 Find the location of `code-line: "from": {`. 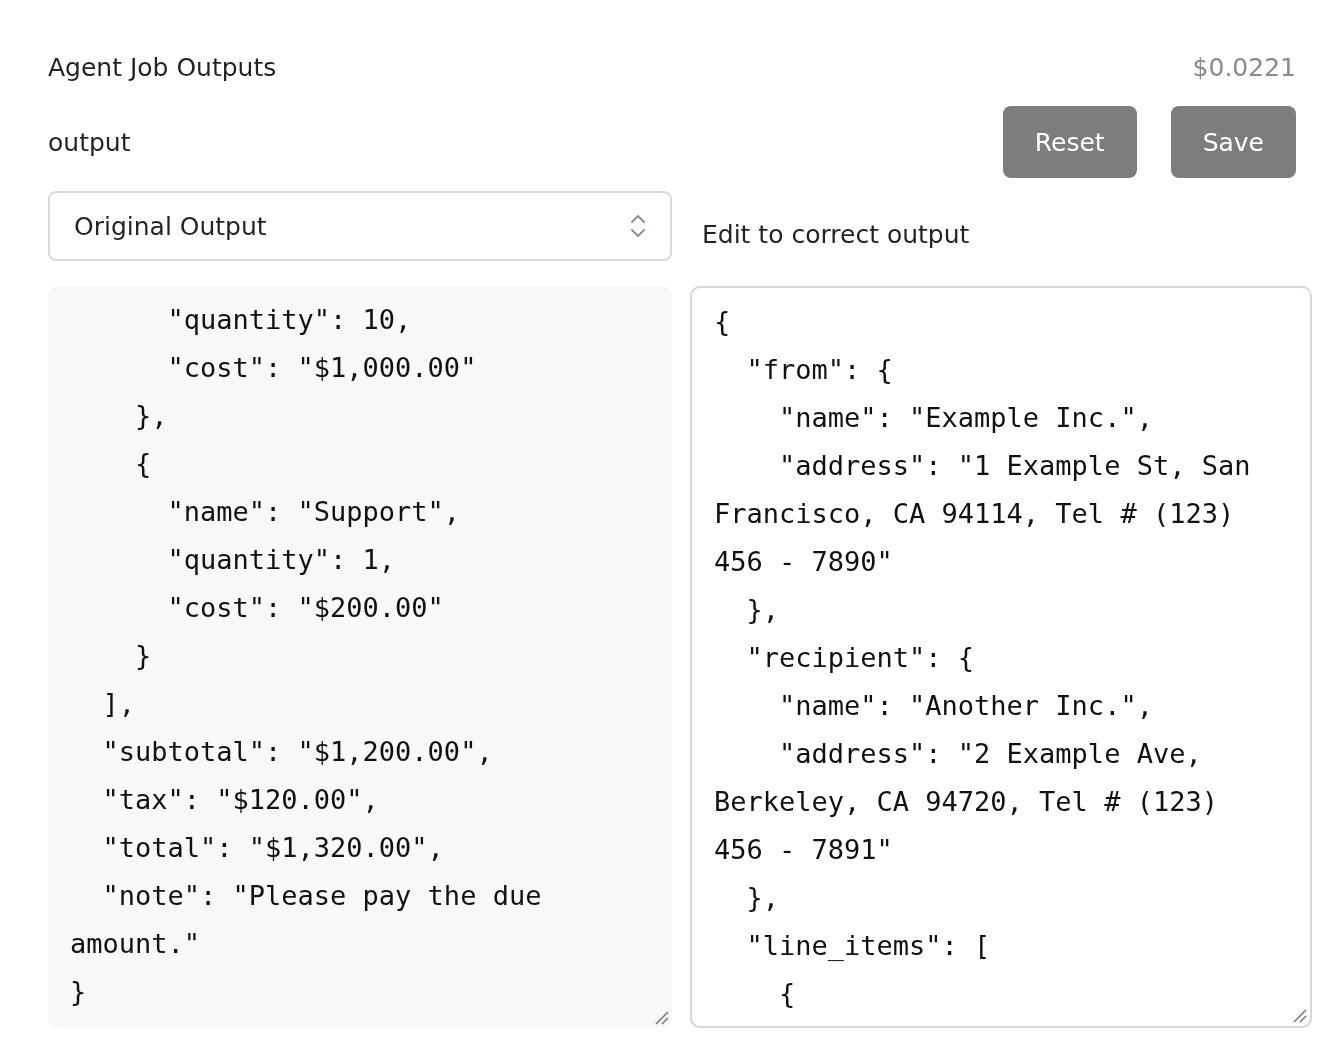

code-line: "from": { is located at coordinates (819, 370).